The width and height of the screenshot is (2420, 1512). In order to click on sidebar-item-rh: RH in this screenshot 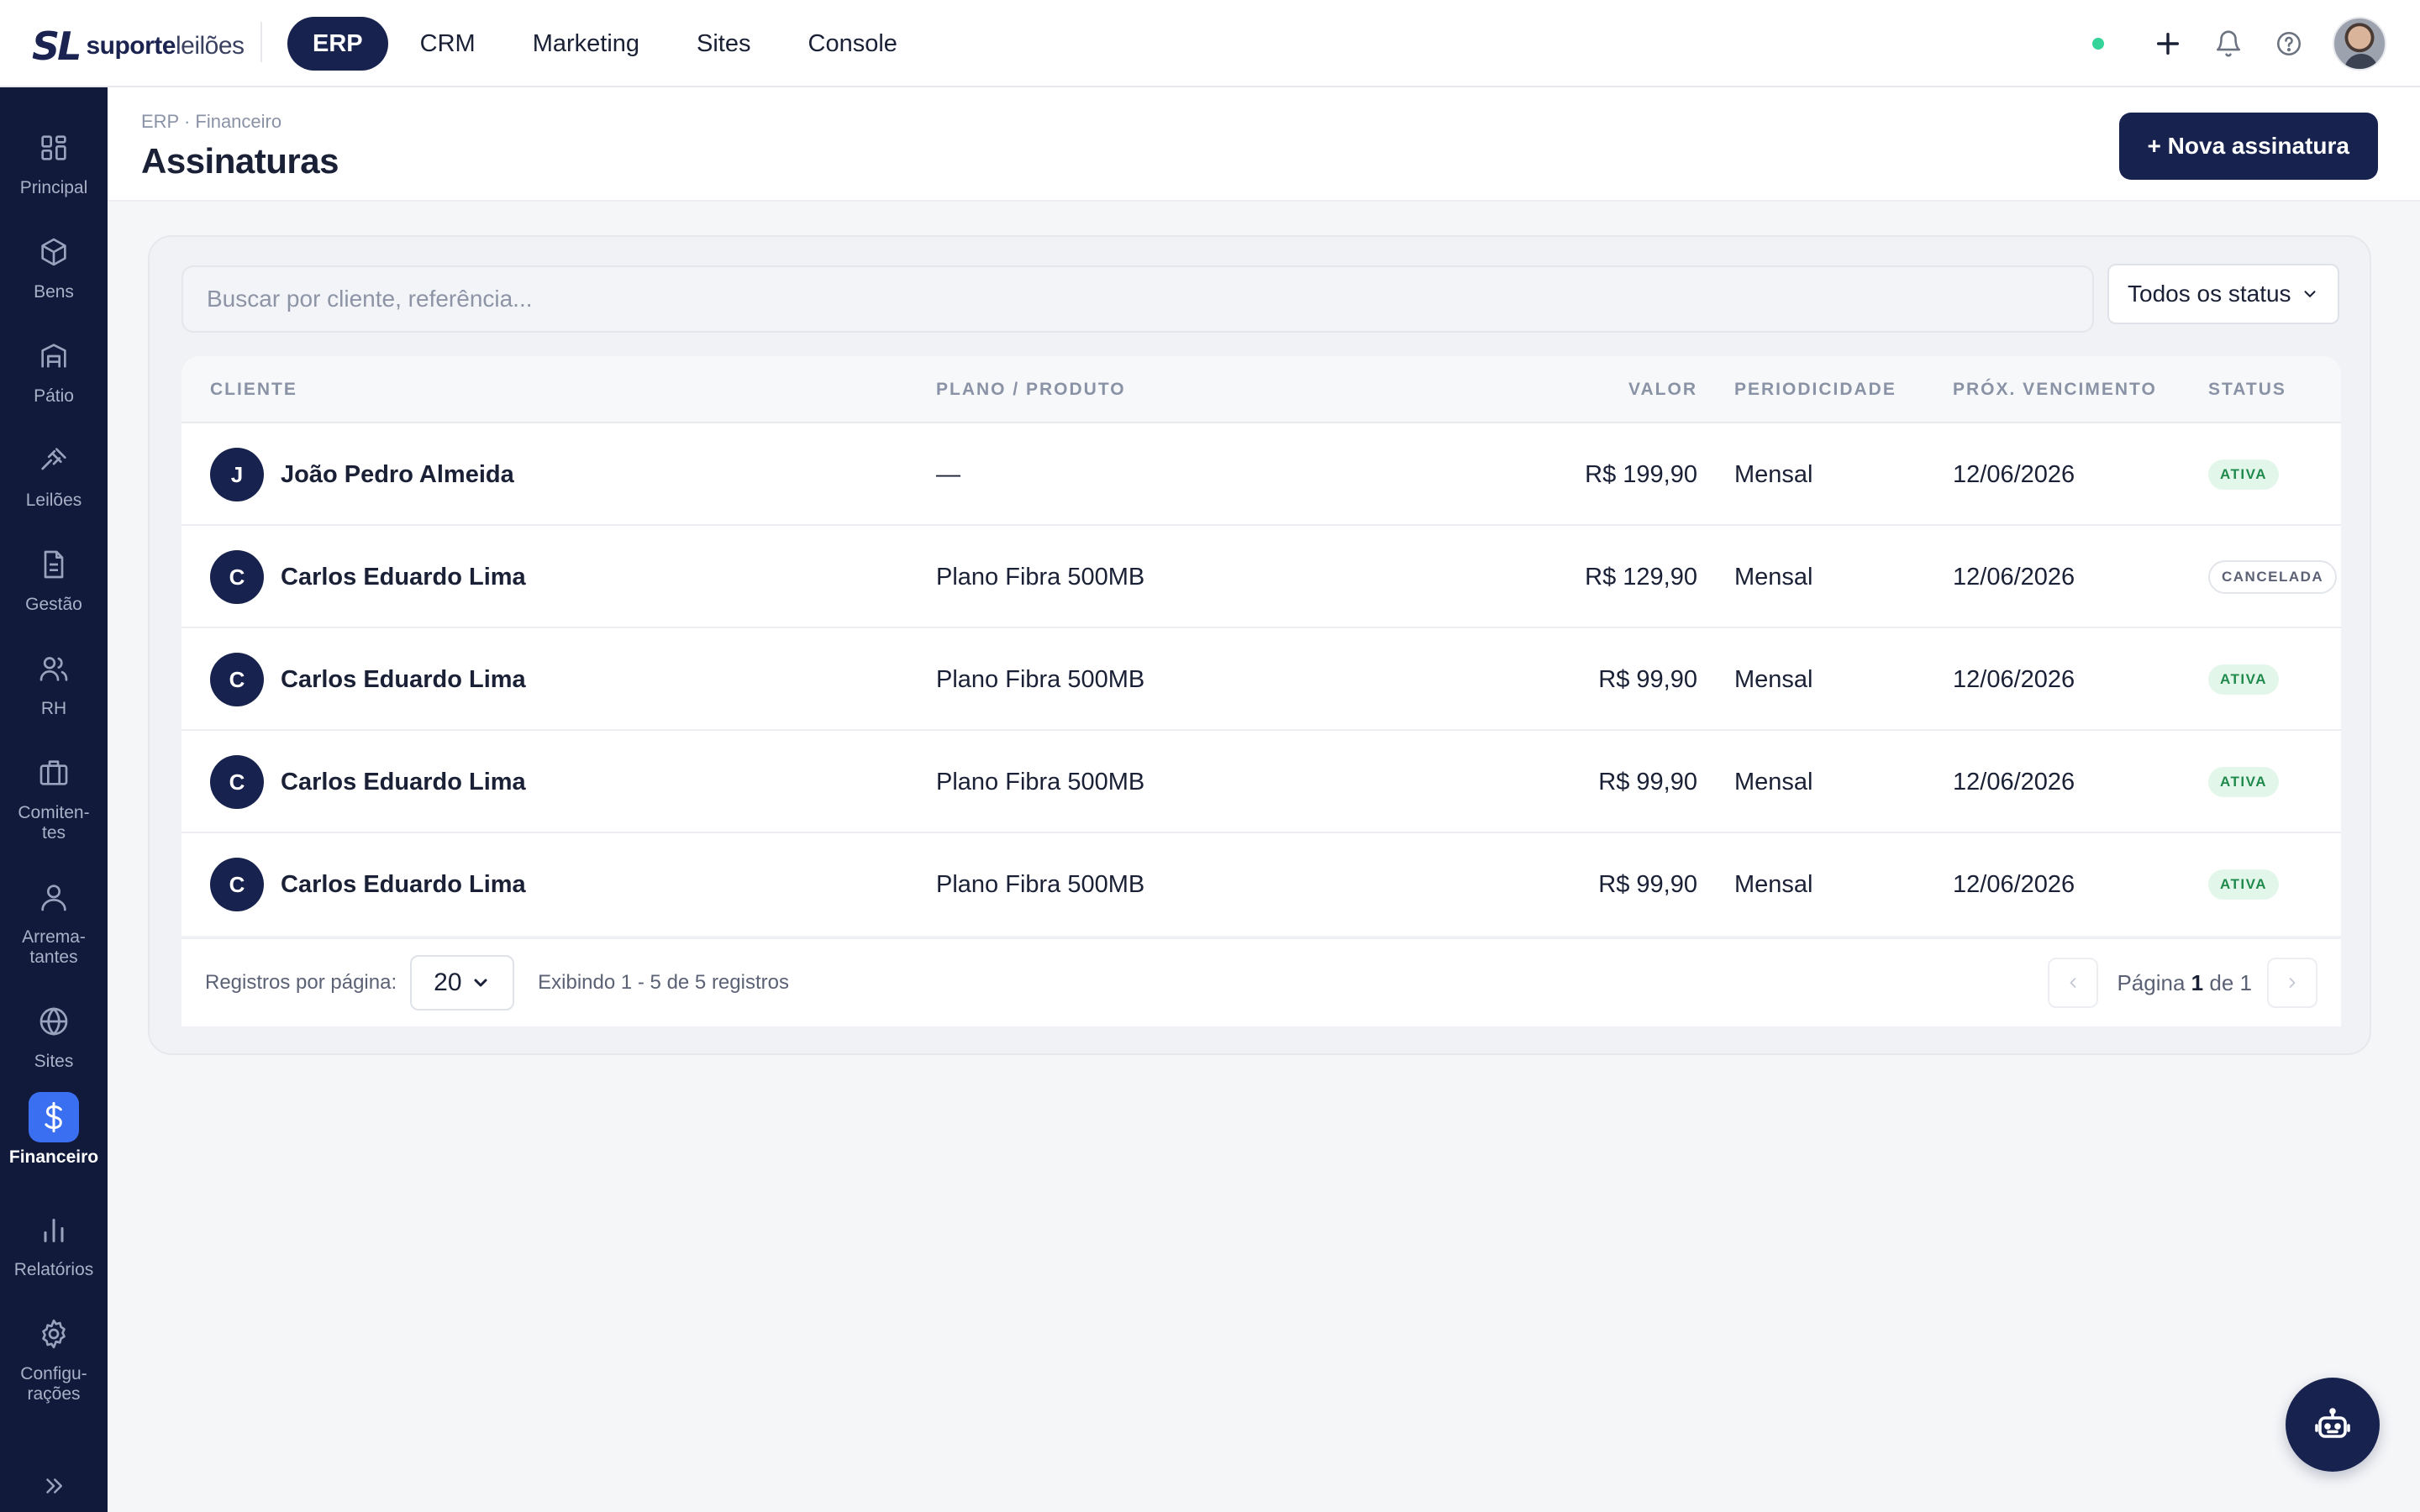, I will do `click(54, 681)`.